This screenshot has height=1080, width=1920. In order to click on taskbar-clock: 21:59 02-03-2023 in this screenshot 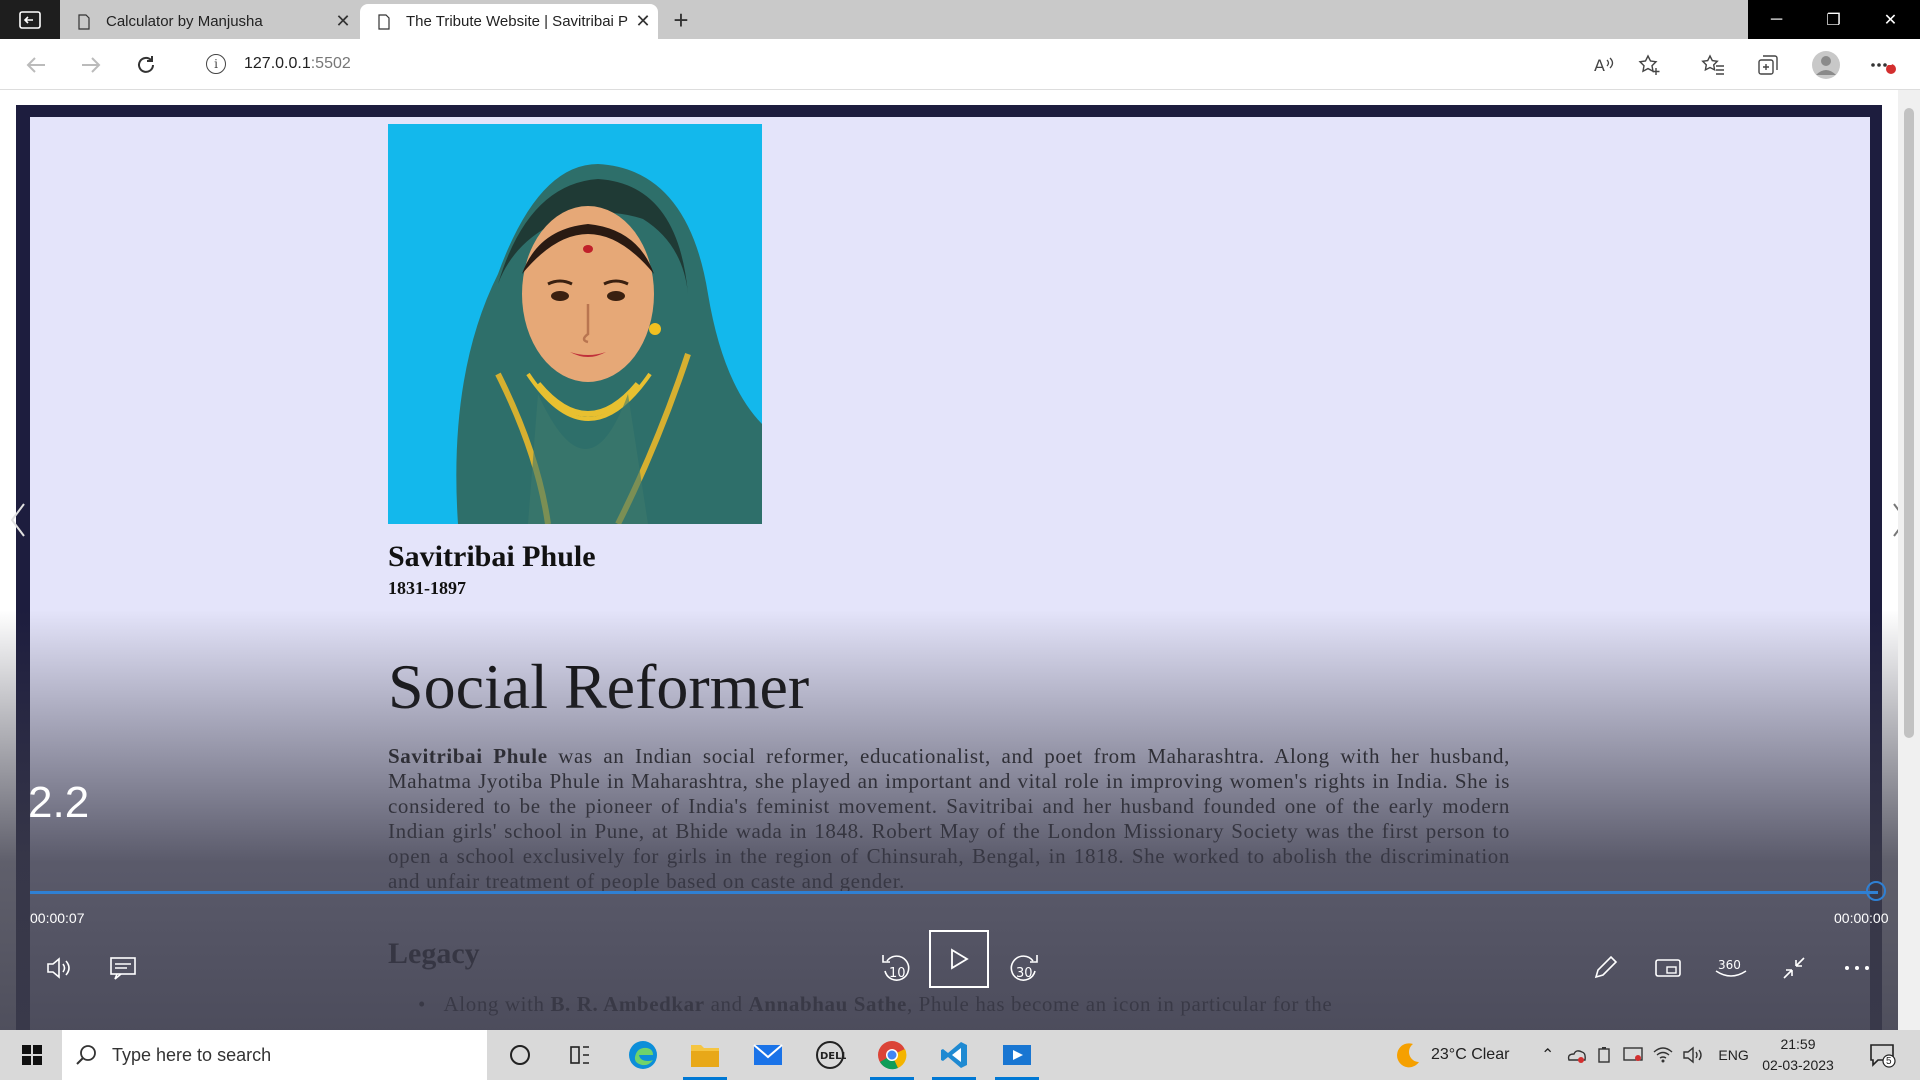, I will do `click(1798, 1055)`.